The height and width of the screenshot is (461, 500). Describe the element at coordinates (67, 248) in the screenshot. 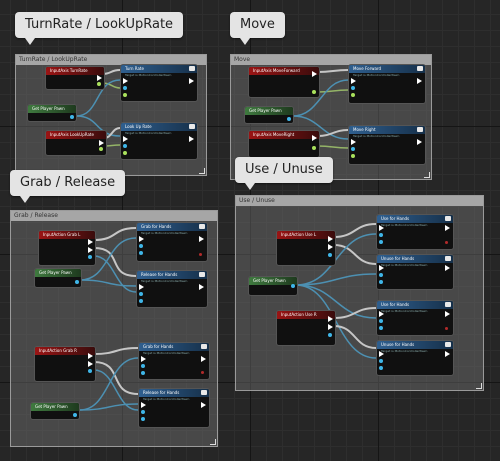

I see `event-node-grab-left: InputAction Grab L` at that location.